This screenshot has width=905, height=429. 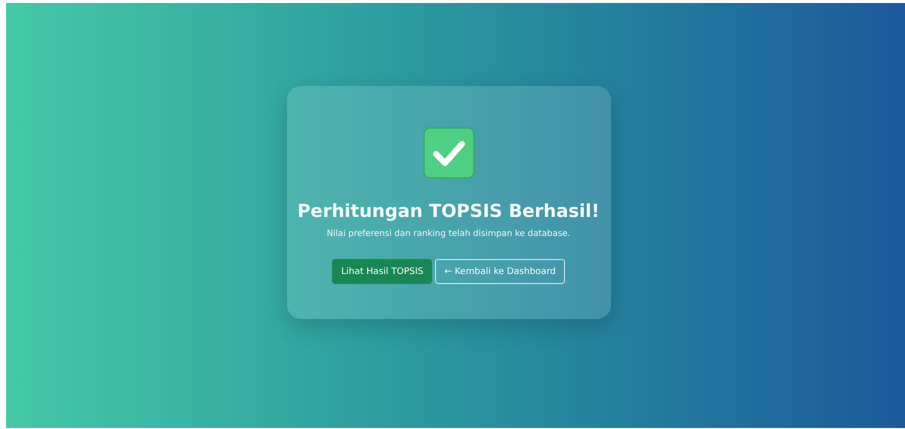 I want to click on check-icon, so click(x=448, y=153).